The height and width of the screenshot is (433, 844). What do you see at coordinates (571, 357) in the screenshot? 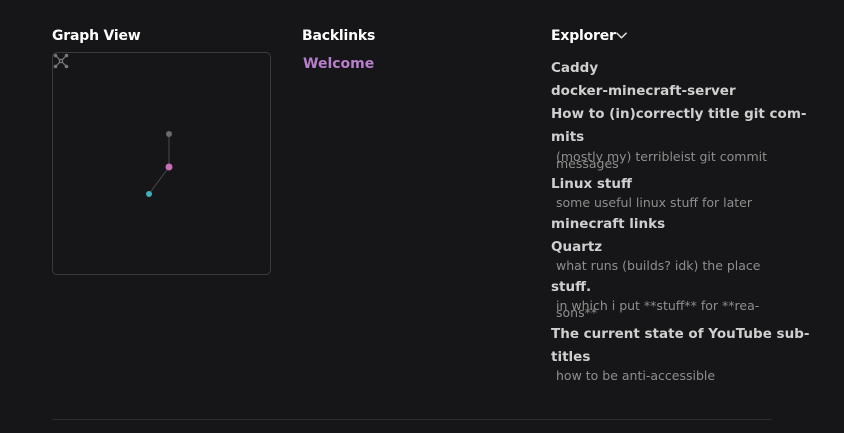
I see `explorer-item-title-cont: titles` at bounding box center [571, 357].